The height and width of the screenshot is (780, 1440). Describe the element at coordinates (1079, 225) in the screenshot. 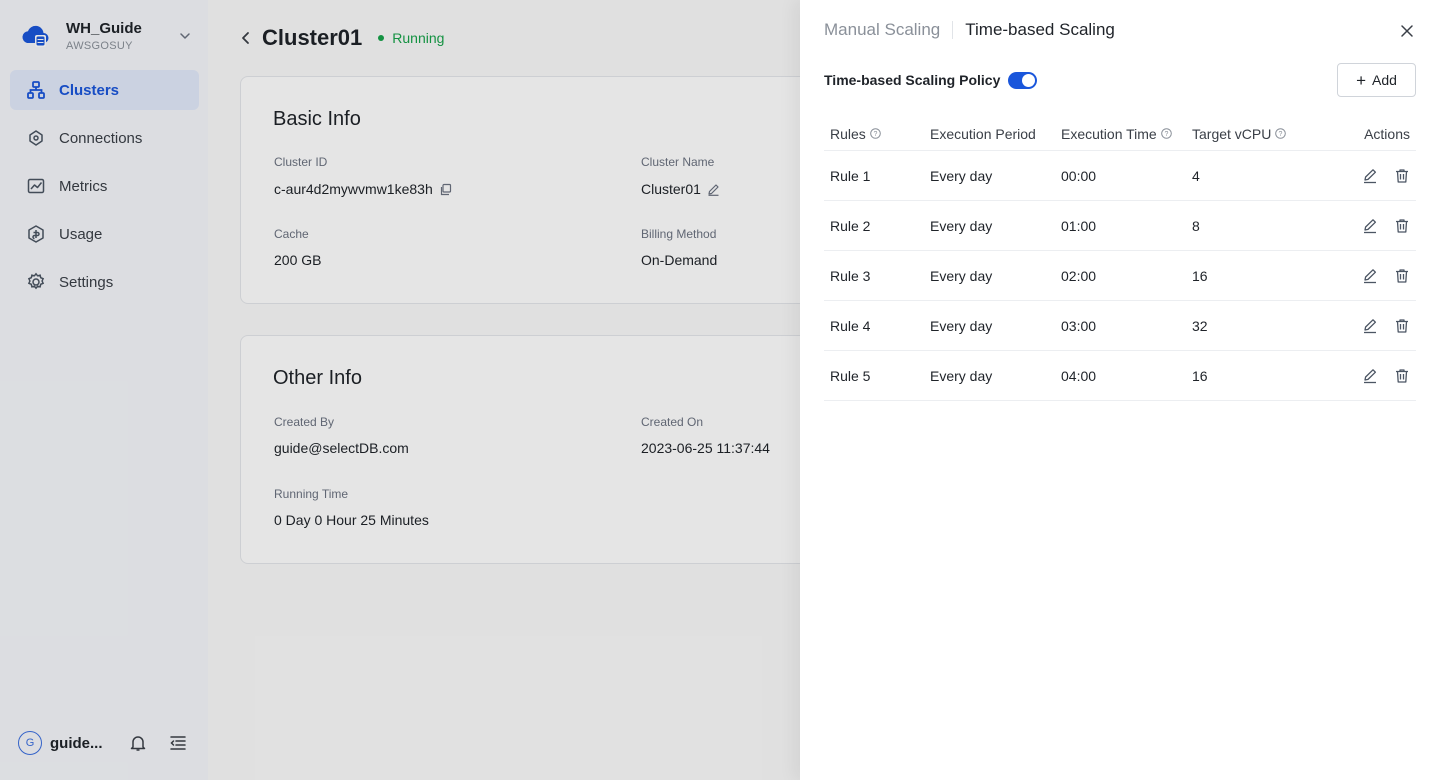

I see `execution-time: 01:00` at that location.